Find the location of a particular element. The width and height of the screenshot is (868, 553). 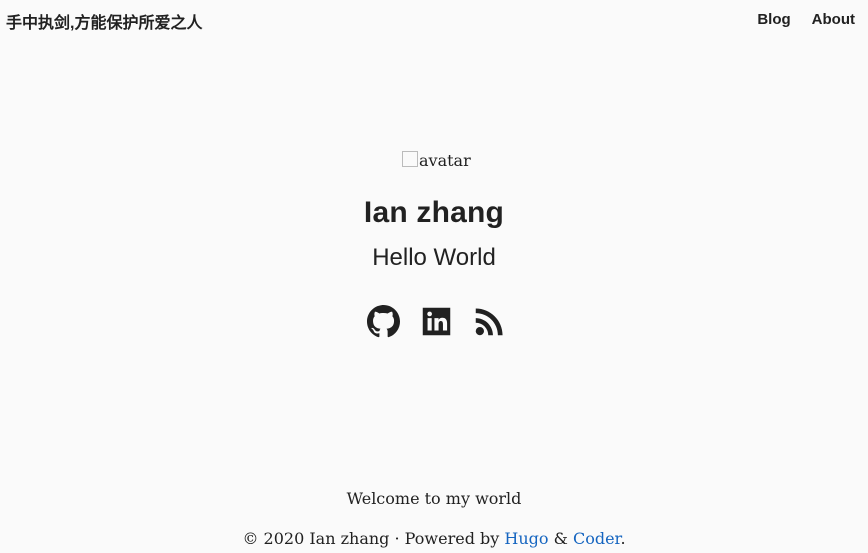

rss-link is located at coordinates (489, 321).